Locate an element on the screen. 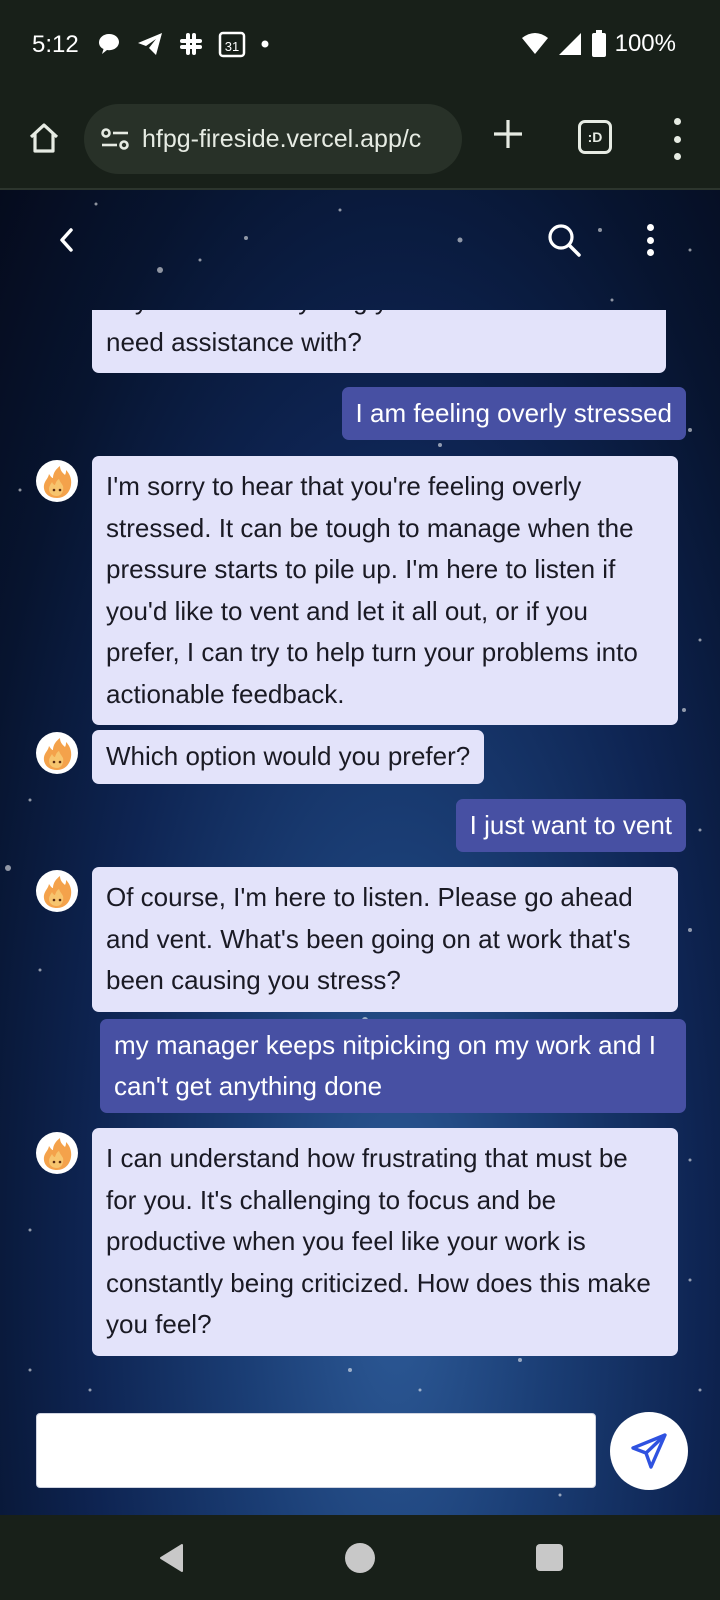 This screenshot has height=1600, width=720. signal-icon is located at coordinates (569, 44).